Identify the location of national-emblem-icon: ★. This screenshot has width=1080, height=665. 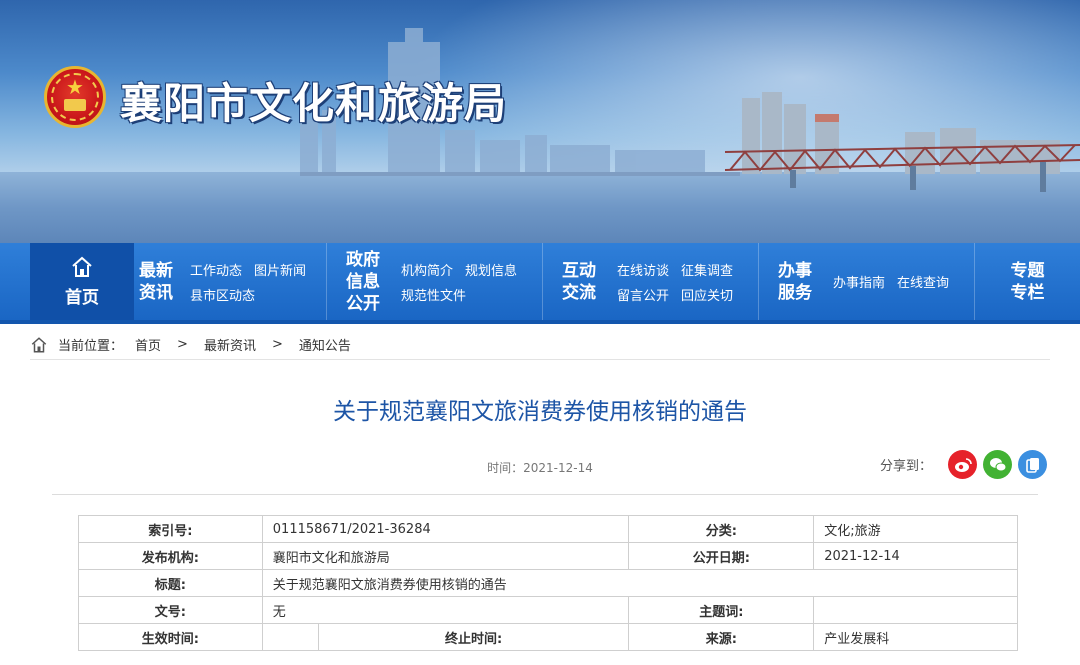
(75, 97).